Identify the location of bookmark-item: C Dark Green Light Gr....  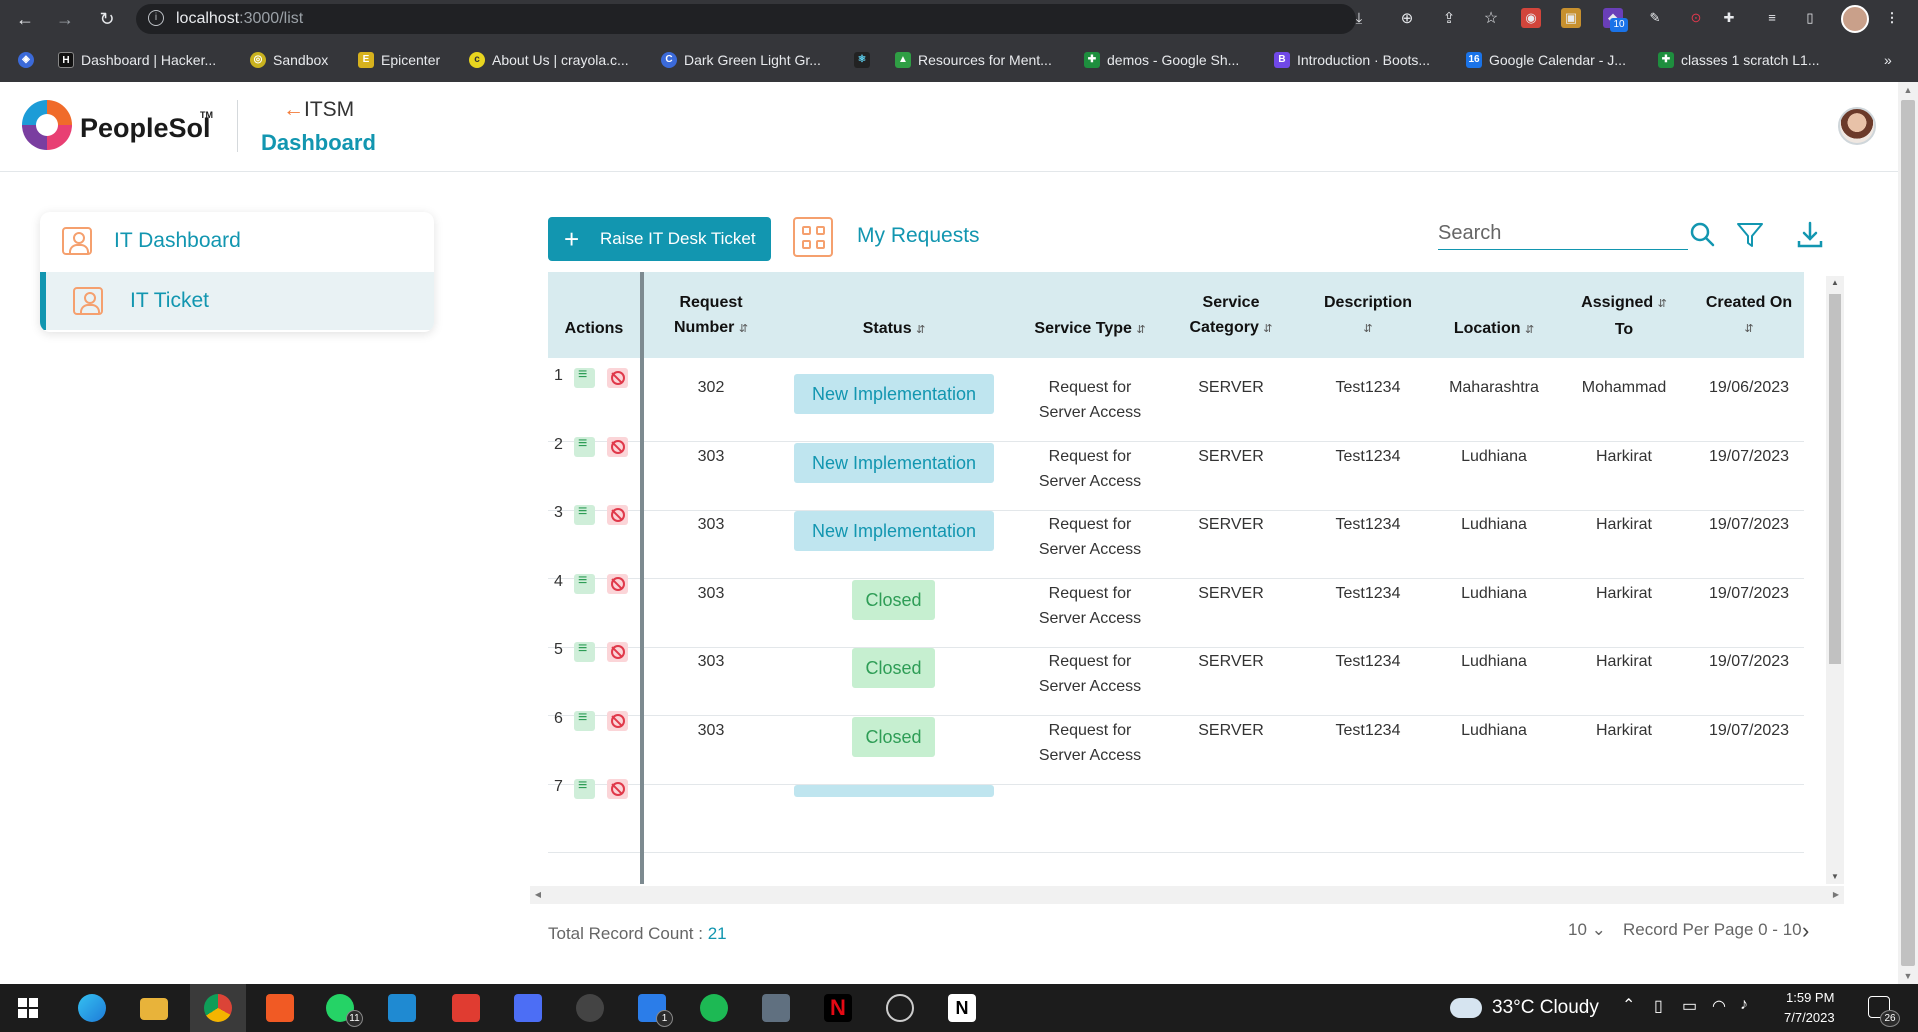
(741, 60).